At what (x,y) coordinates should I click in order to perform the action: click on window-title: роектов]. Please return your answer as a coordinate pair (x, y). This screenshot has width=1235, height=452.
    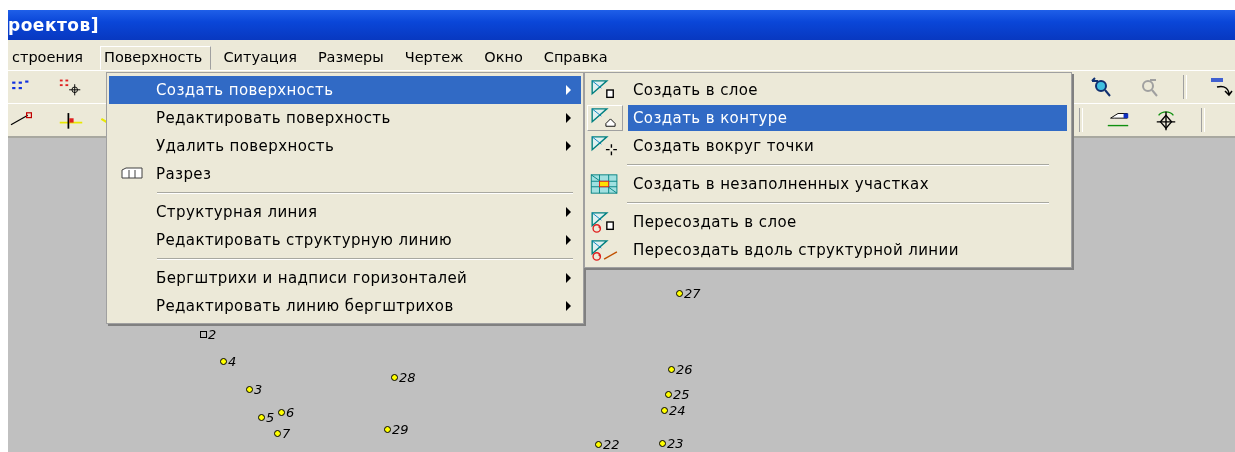
    Looking at the image, I should click on (53, 25).